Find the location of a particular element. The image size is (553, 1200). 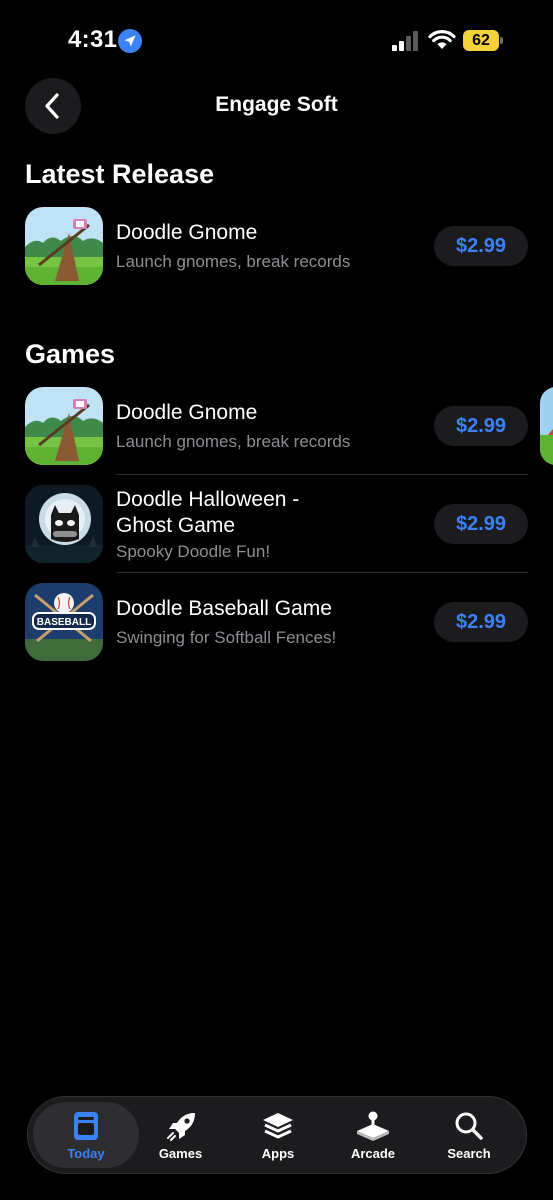

tab-games: Games is located at coordinates (180, 1135).